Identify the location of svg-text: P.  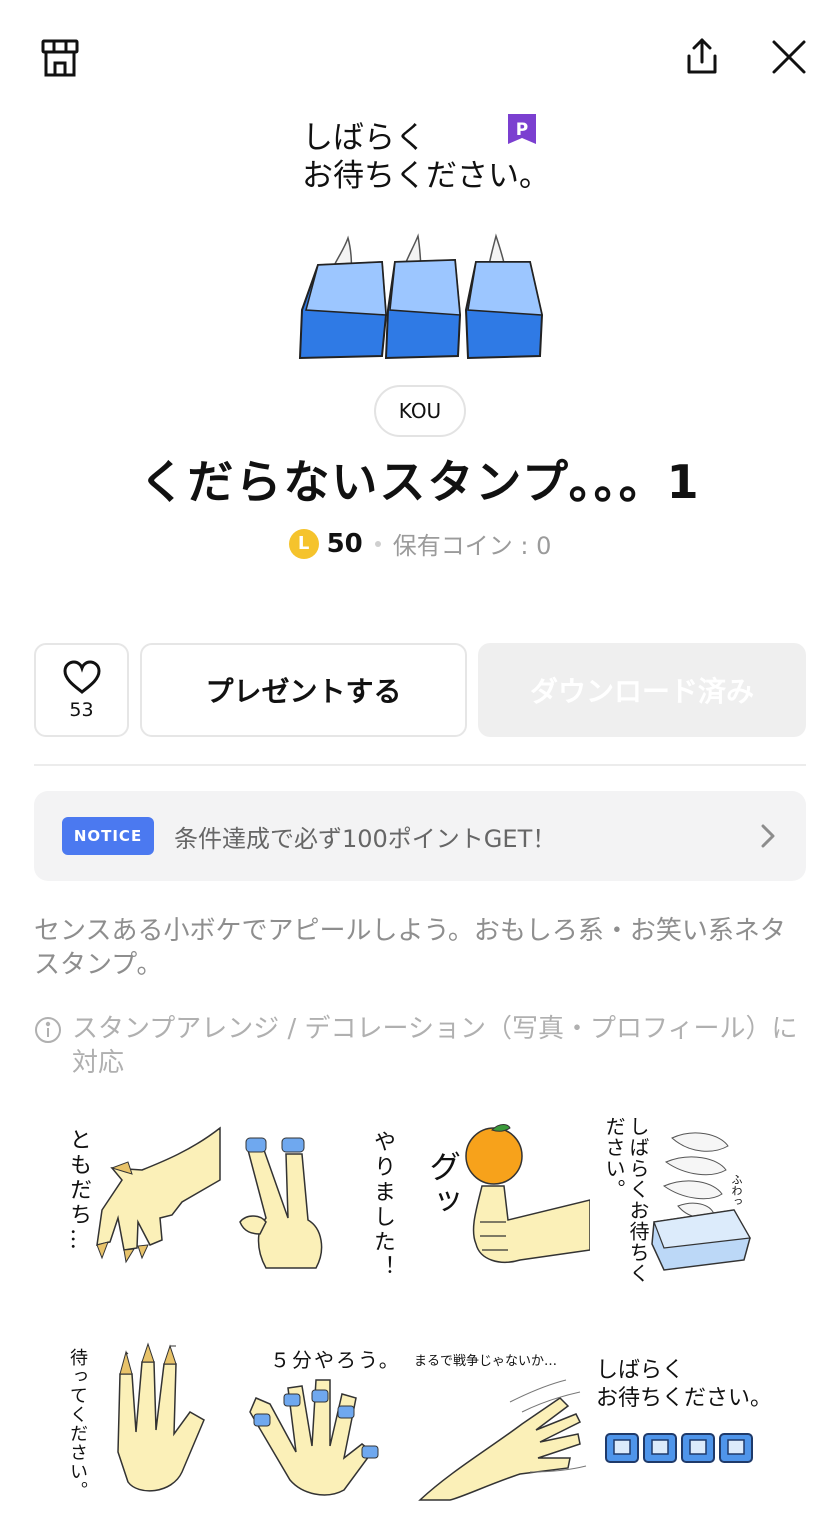
(522, 130).